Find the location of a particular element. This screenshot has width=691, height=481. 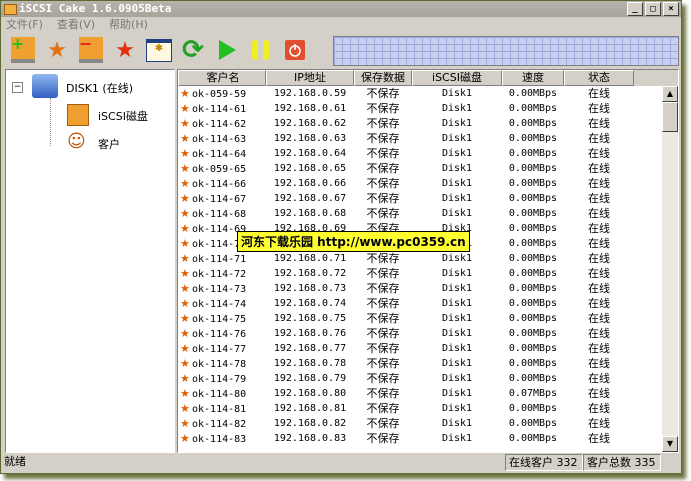

table-row: ★ ok-059-59 192.168.0.59 不保存 Disk1 0.00MBps 在线 is located at coordinates (428, 93).